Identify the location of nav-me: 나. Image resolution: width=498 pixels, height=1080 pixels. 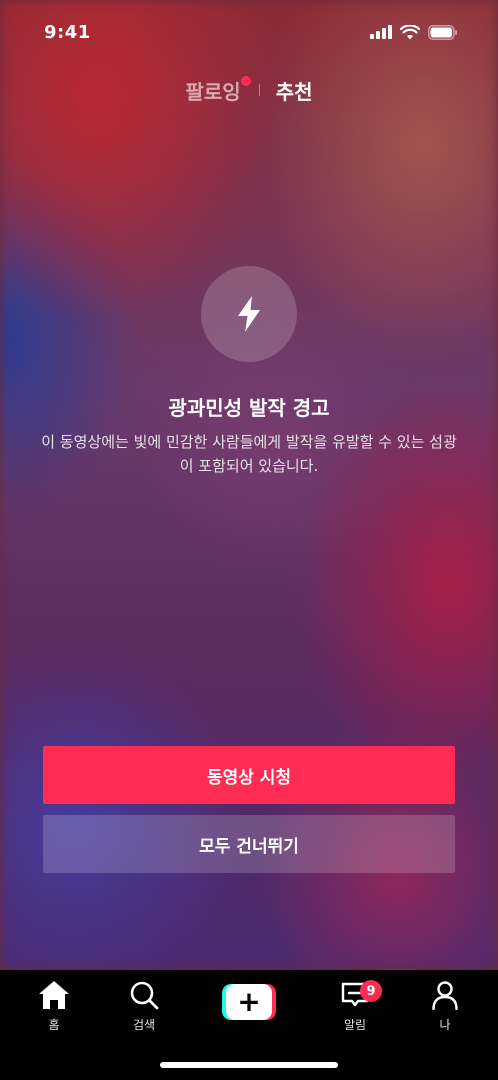
(445, 1006).